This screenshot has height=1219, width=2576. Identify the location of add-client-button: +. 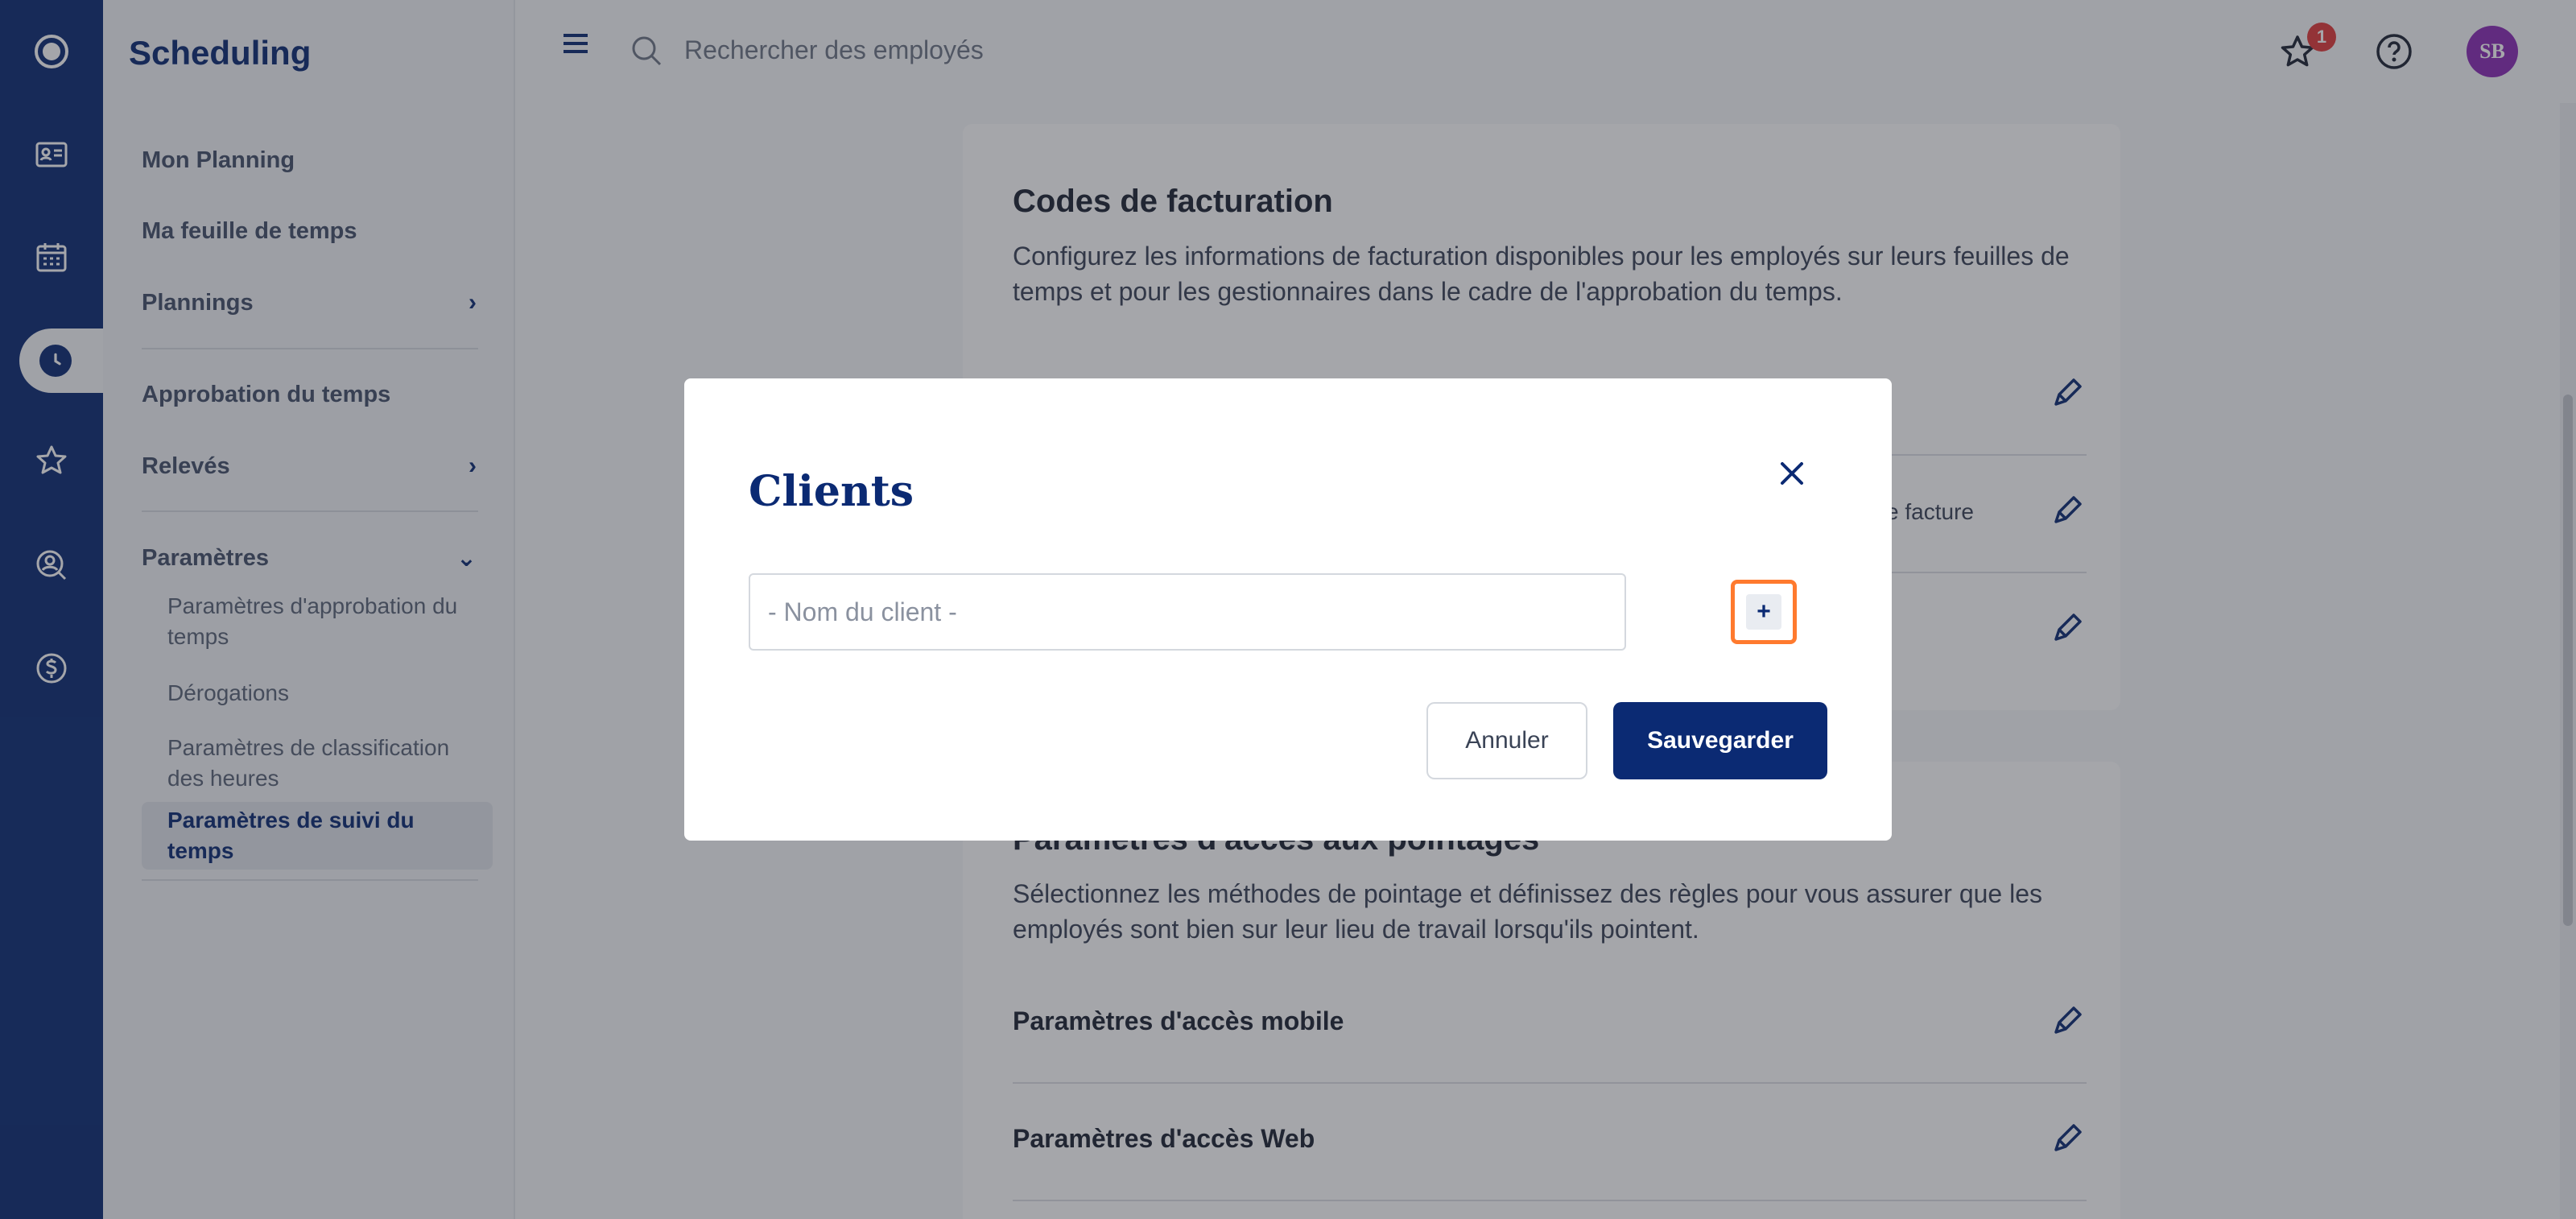
(1764, 612).